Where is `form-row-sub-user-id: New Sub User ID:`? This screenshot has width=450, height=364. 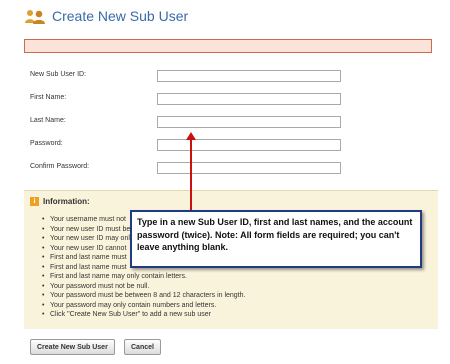
form-row-sub-user-id: New Sub User ID: is located at coordinates (190, 76).